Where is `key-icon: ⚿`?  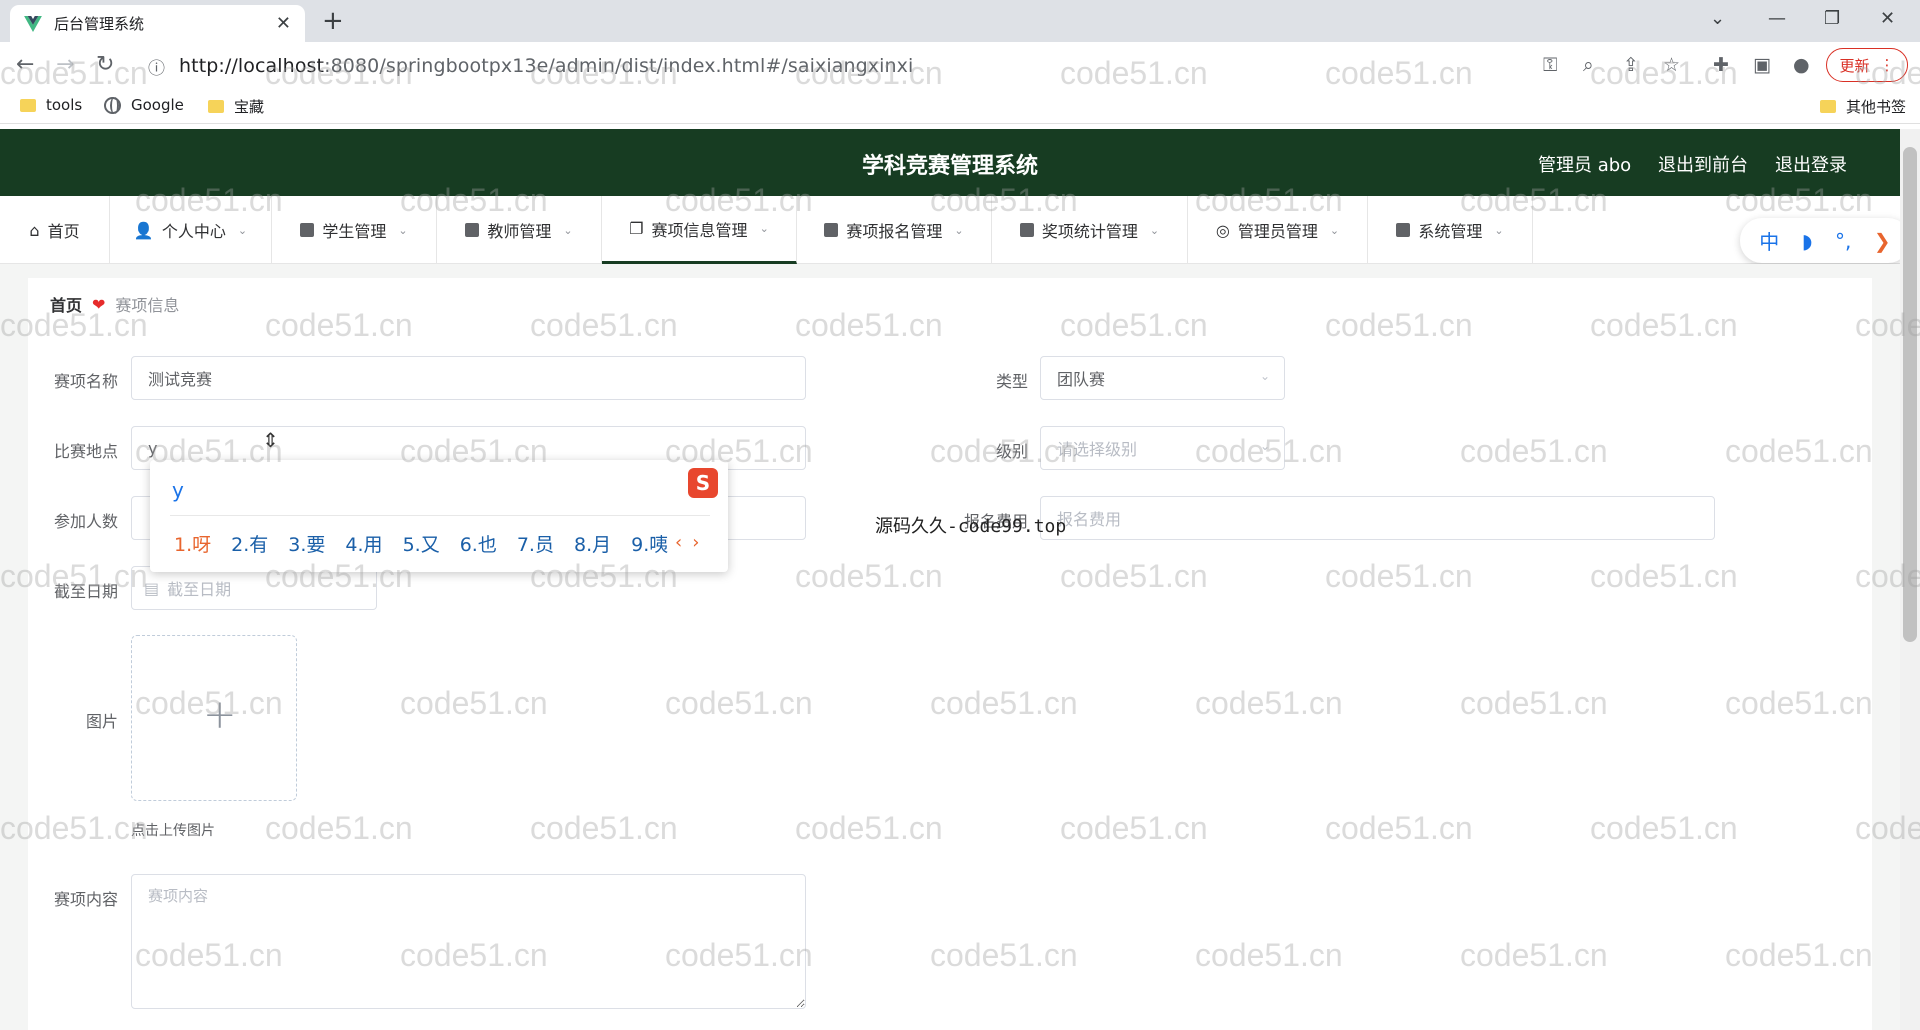
key-icon: ⚿ is located at coordinates (1550, 65).